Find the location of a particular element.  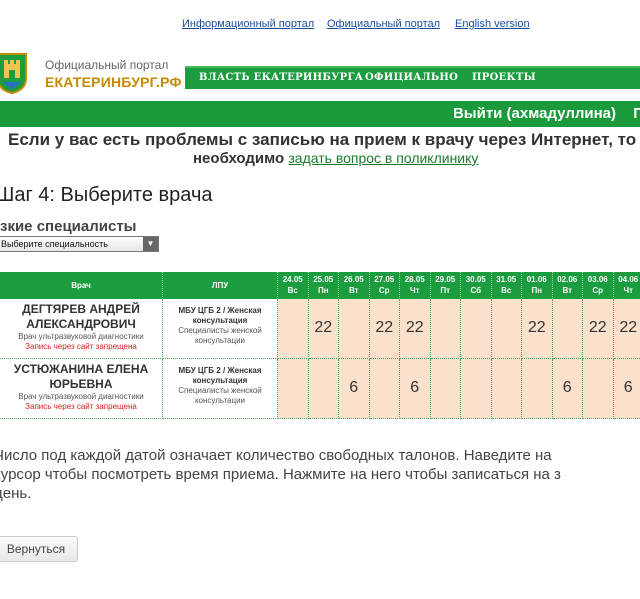

header-date: 03.06 Ср is located at coordinates (598, 285).